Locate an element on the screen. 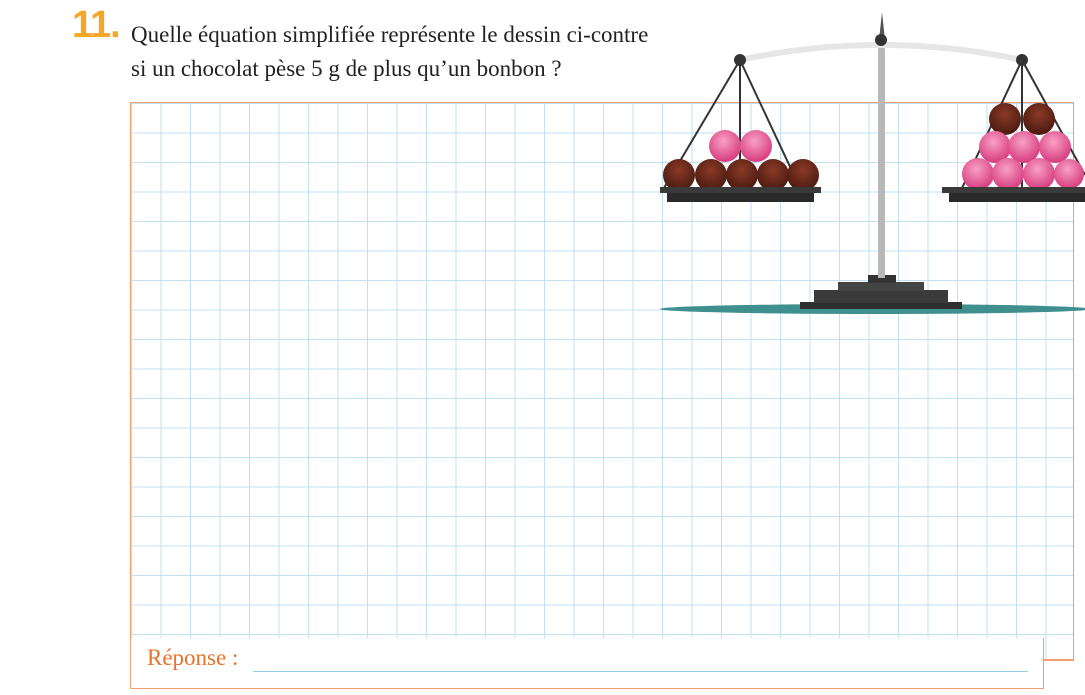 This screenshot has width=1085, height=695. scale-post is located at coordinates (881, 159).